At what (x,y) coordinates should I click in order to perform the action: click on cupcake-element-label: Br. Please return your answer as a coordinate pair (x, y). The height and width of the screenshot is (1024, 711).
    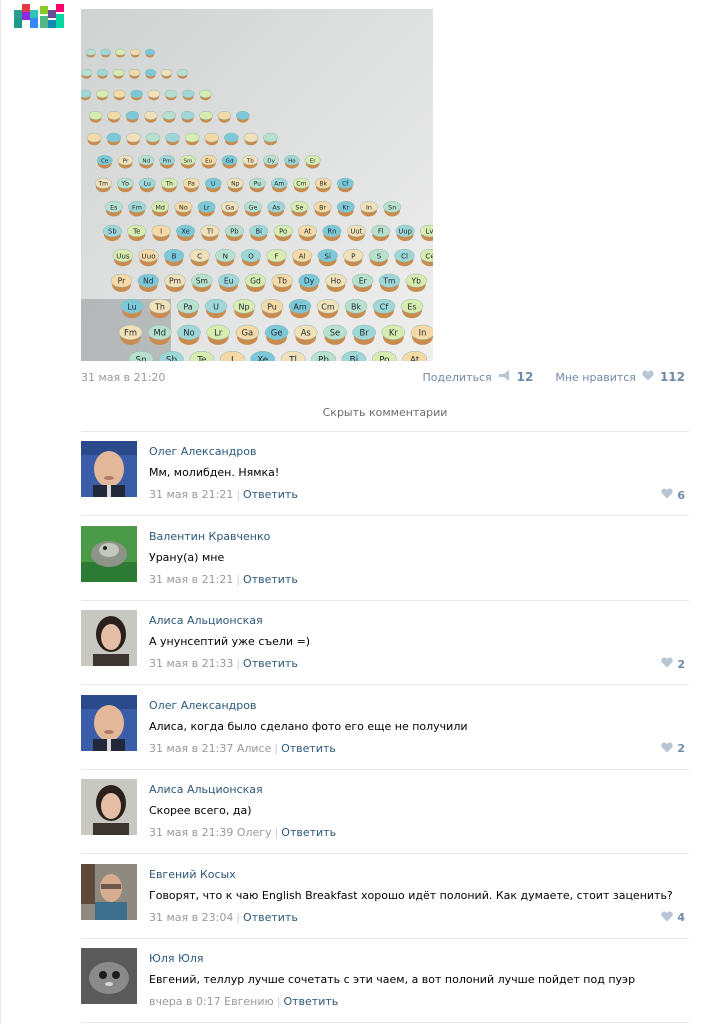
    Looking at the image, I should click on (365, 333).